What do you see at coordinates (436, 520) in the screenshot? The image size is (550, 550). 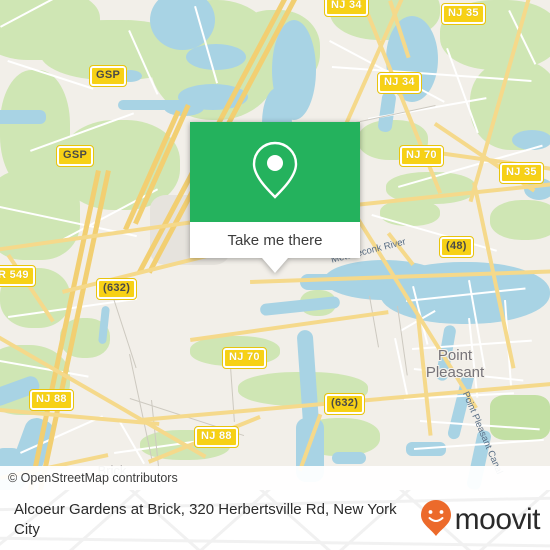 I see `moovit-pin-smiley-icon` at bounding box center [436, 520].